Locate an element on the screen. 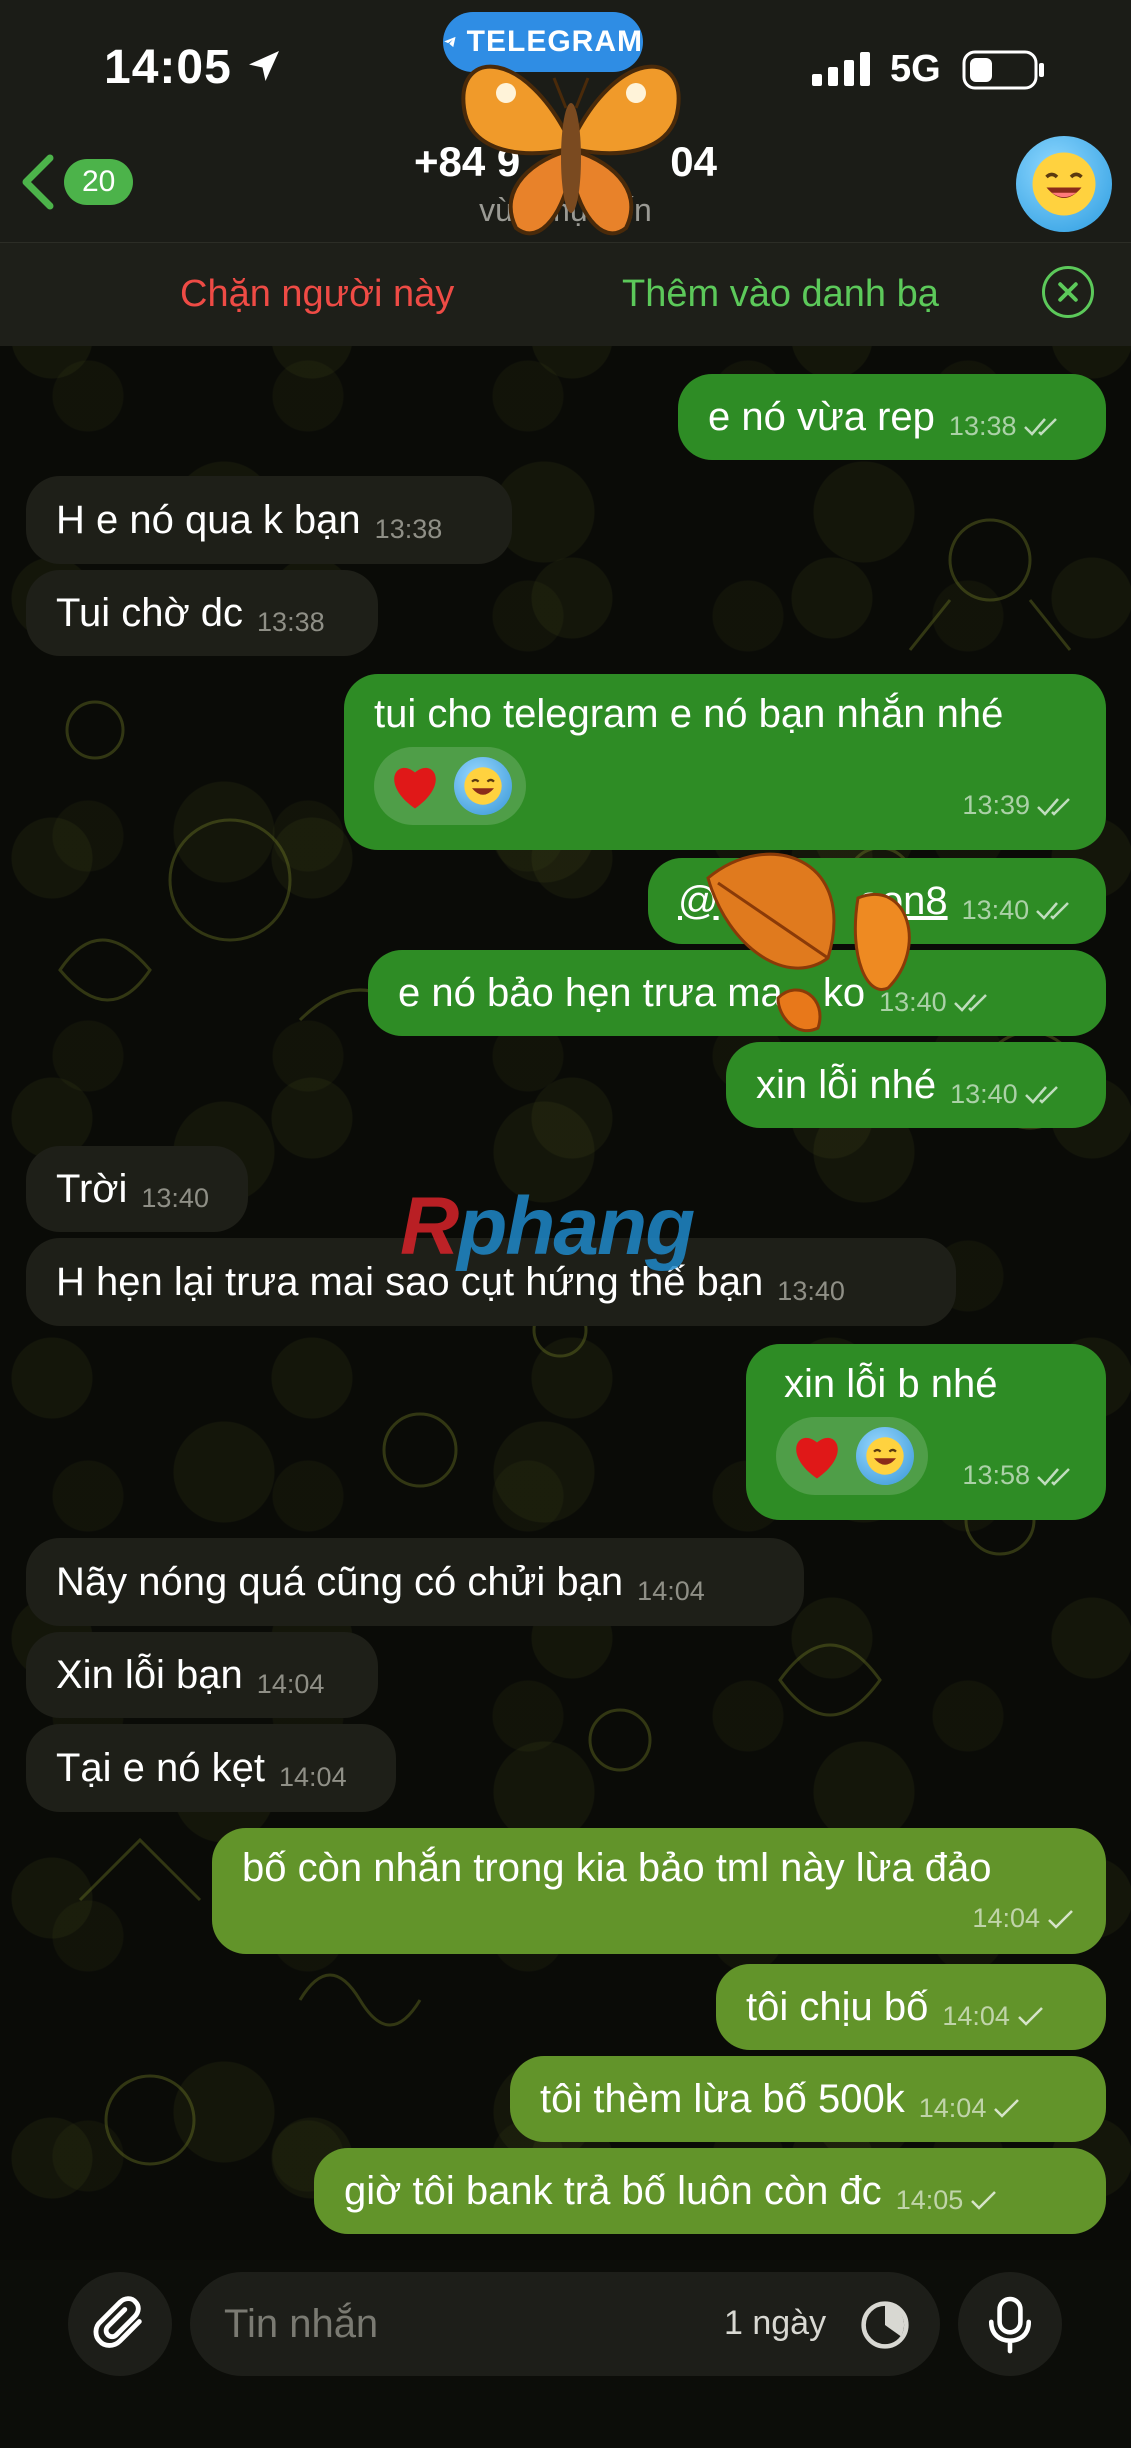 The height and width of the screenshot is (2448, 1131). message-outgoing: tôi chịu bố 14:04 is located at coordinates (911, 2007).